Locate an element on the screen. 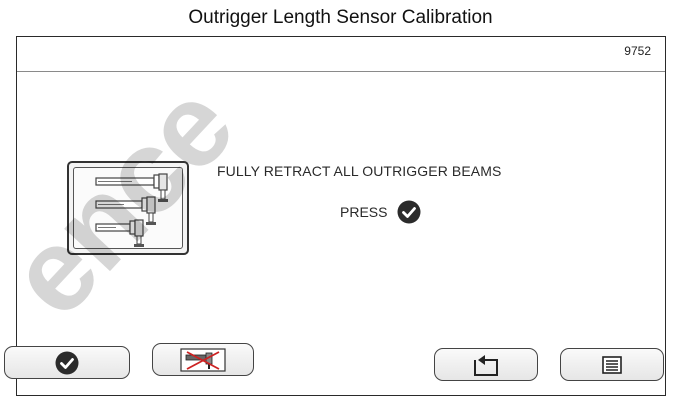  outriggers-retracted-icon is located at coordinates (128, 208).